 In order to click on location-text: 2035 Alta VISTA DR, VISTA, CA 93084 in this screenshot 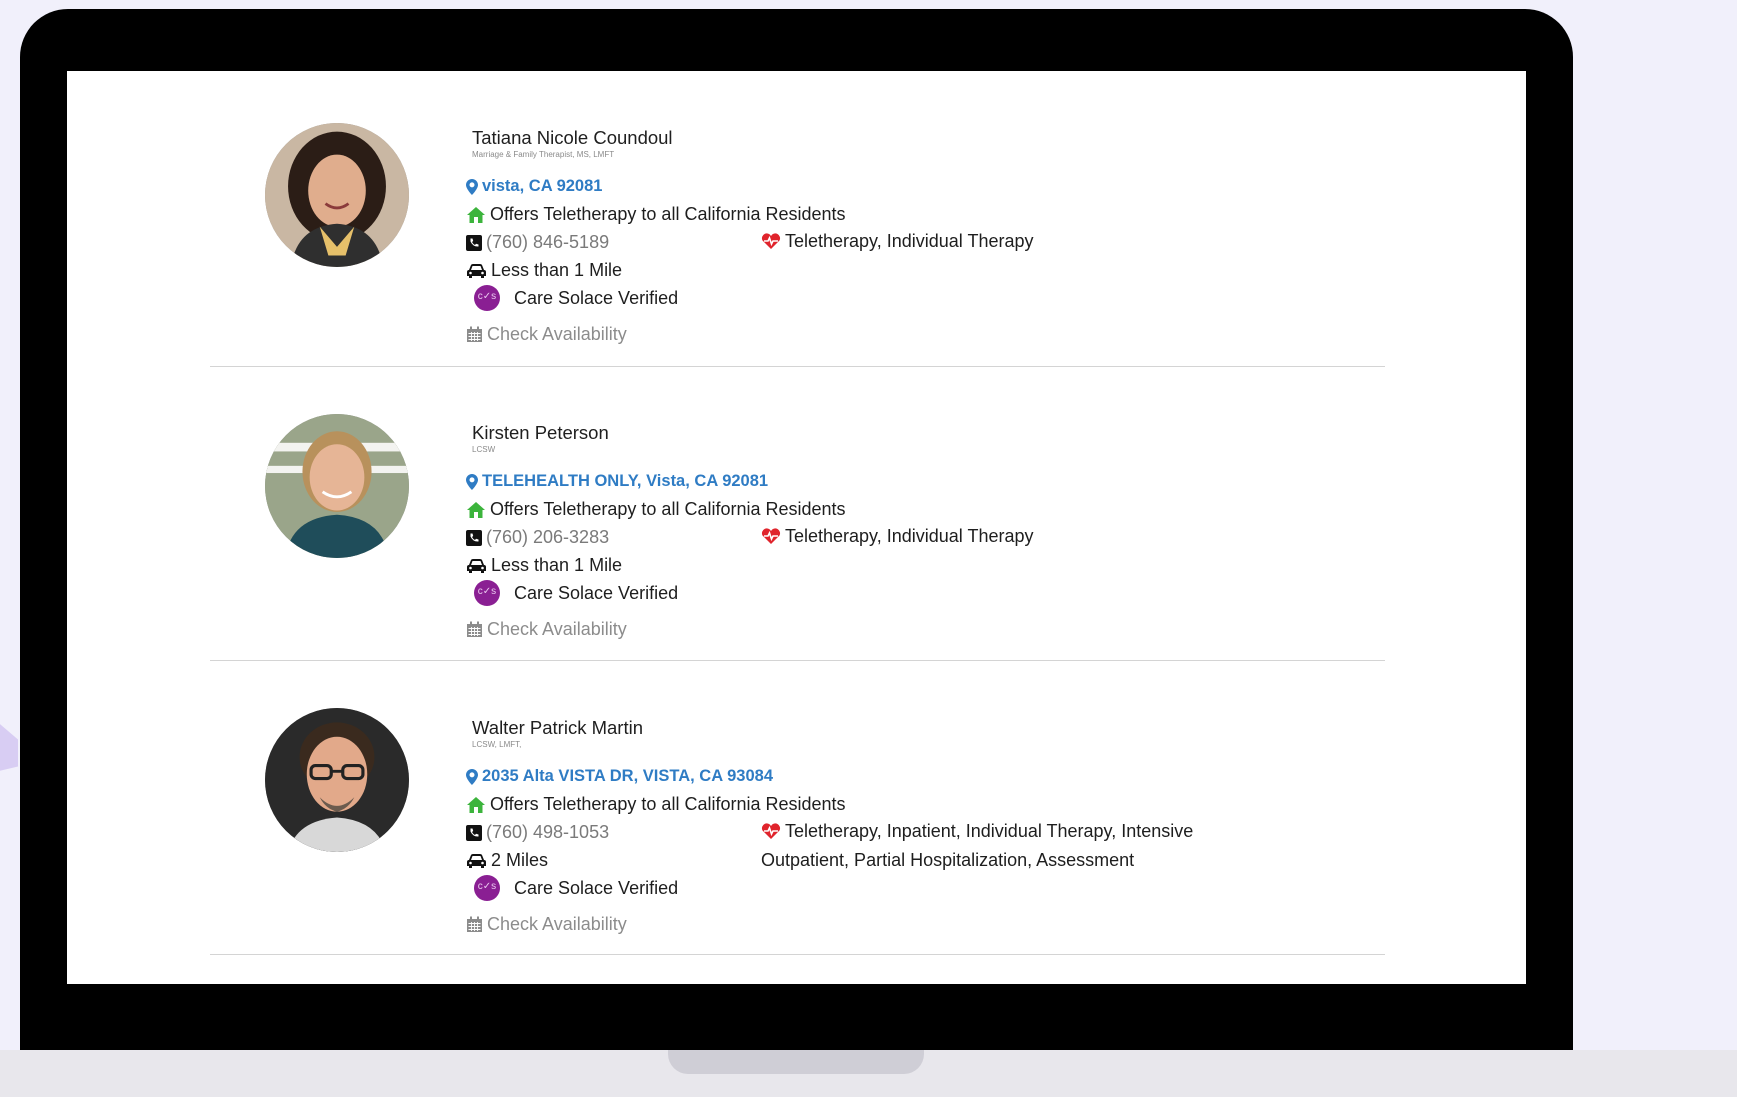, I will do `click(627, 776)`.